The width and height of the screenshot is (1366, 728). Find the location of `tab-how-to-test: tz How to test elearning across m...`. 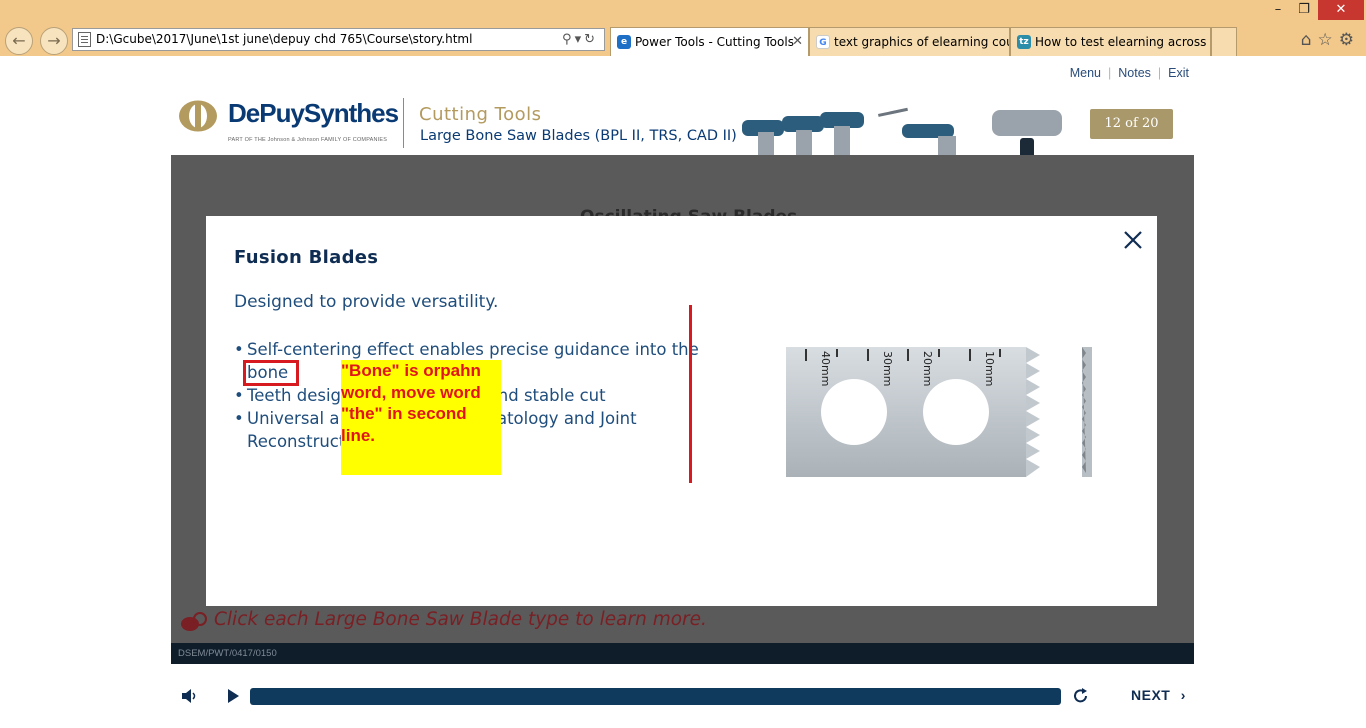

tab-how-to-test: tz How to test elearning across m... is located at coordinates (1110, 41).